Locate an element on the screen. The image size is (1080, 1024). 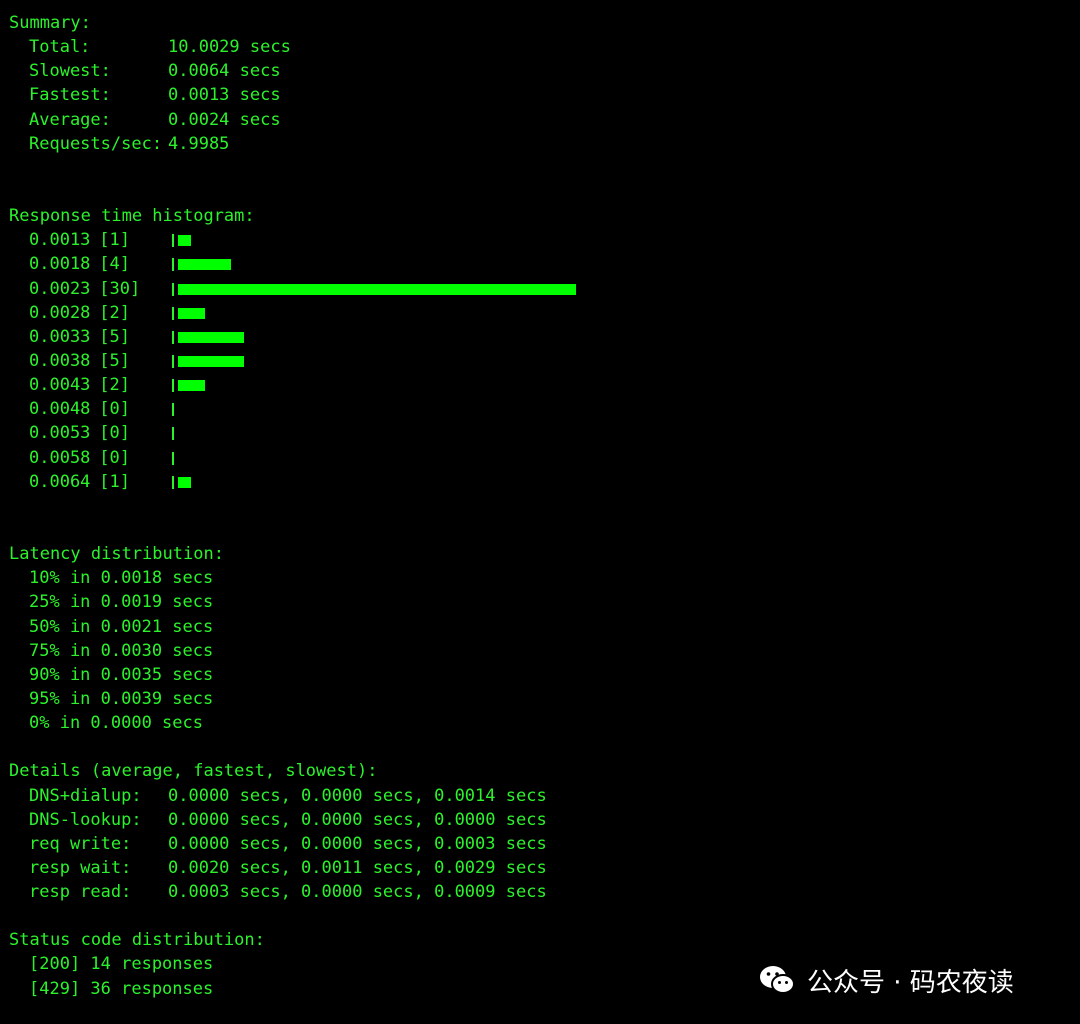
histogram-row: 0.0053 [0] is located at coordinates (539, 433).